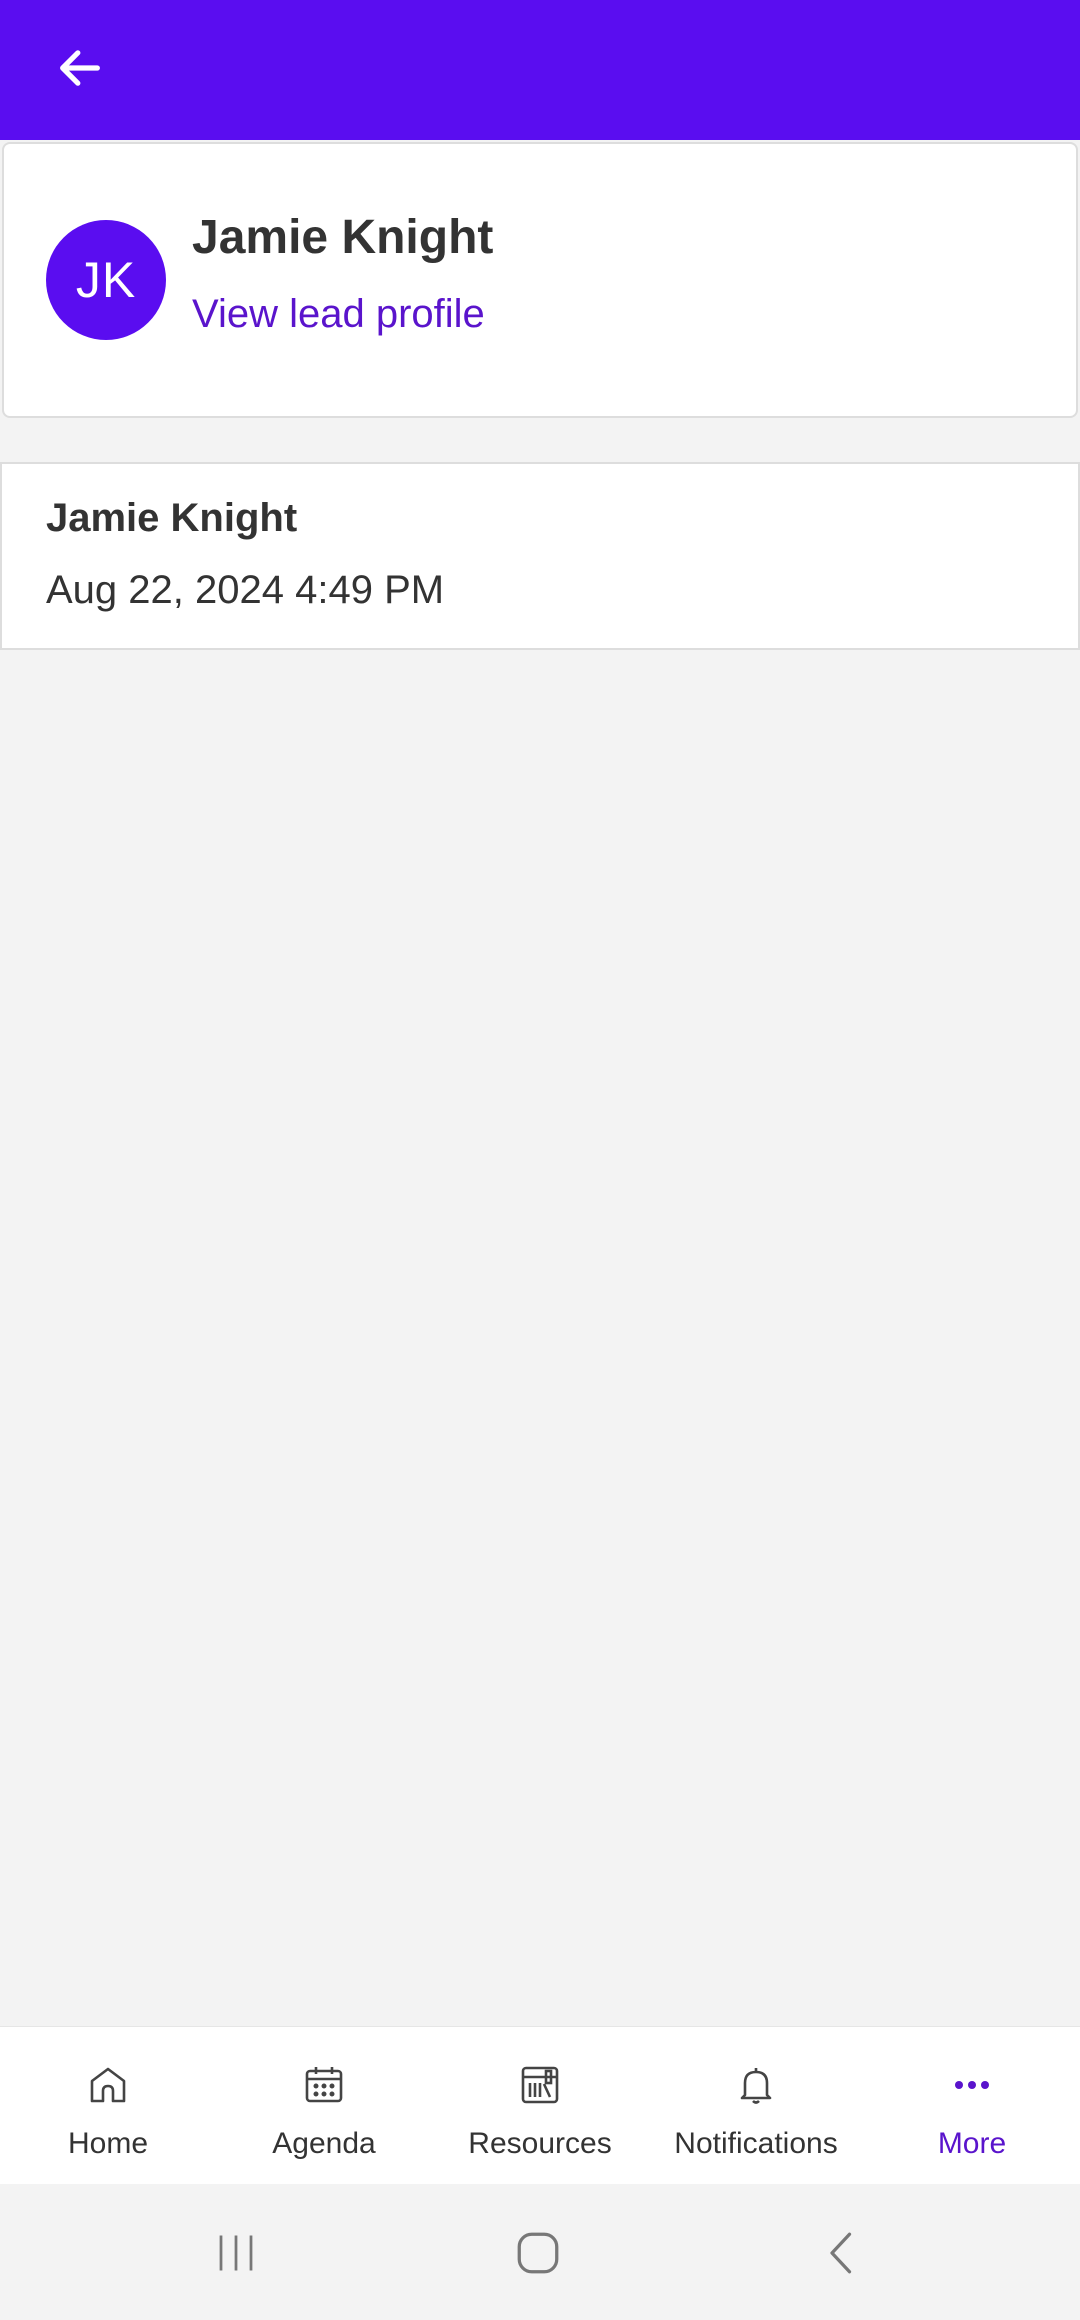 The image size is (1080, 2320). I want to click on system-nav-bar, so click(540, 2252).